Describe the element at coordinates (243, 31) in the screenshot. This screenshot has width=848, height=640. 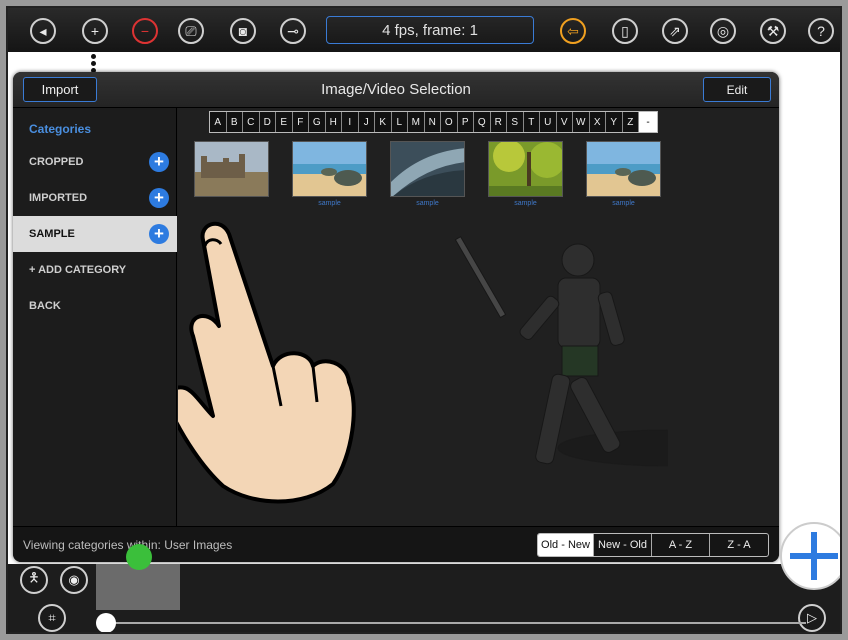
I see `camera-icon: ◙` at that location.